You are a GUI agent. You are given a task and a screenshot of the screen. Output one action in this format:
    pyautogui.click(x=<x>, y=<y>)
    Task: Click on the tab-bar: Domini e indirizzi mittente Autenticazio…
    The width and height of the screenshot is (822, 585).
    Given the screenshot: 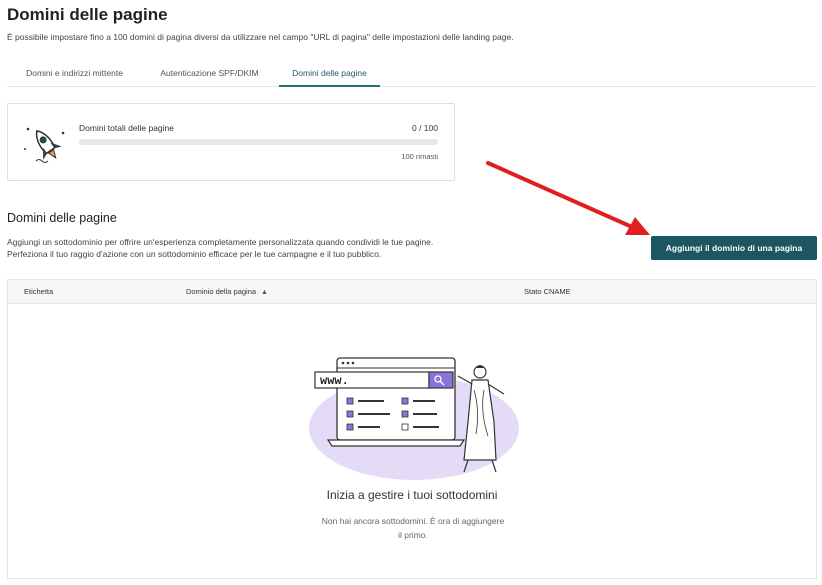 What is the action you would take?
    pyautogui.click(x=412, y=73)
    